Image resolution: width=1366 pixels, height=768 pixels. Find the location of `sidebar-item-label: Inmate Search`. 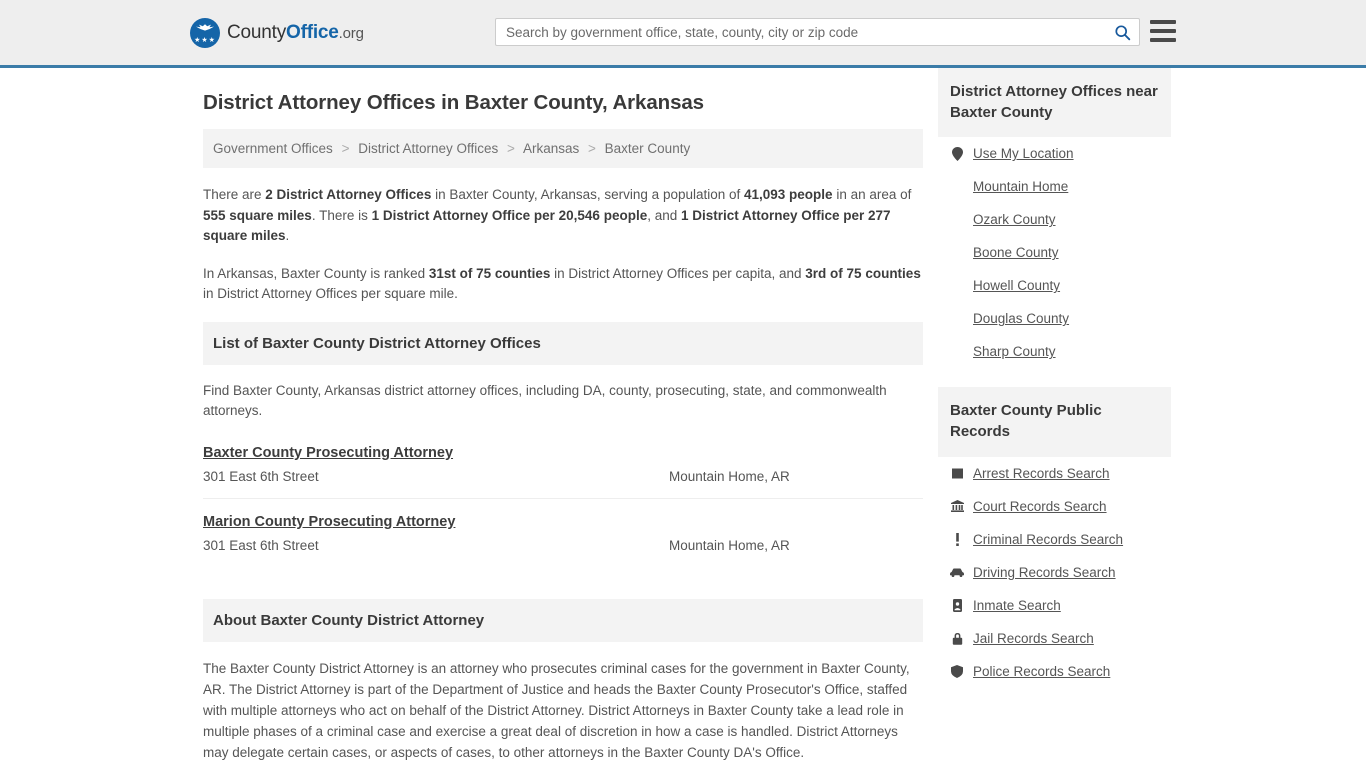

sidebar-item-label: Inmate Search is located at coordinates (1017, 605).